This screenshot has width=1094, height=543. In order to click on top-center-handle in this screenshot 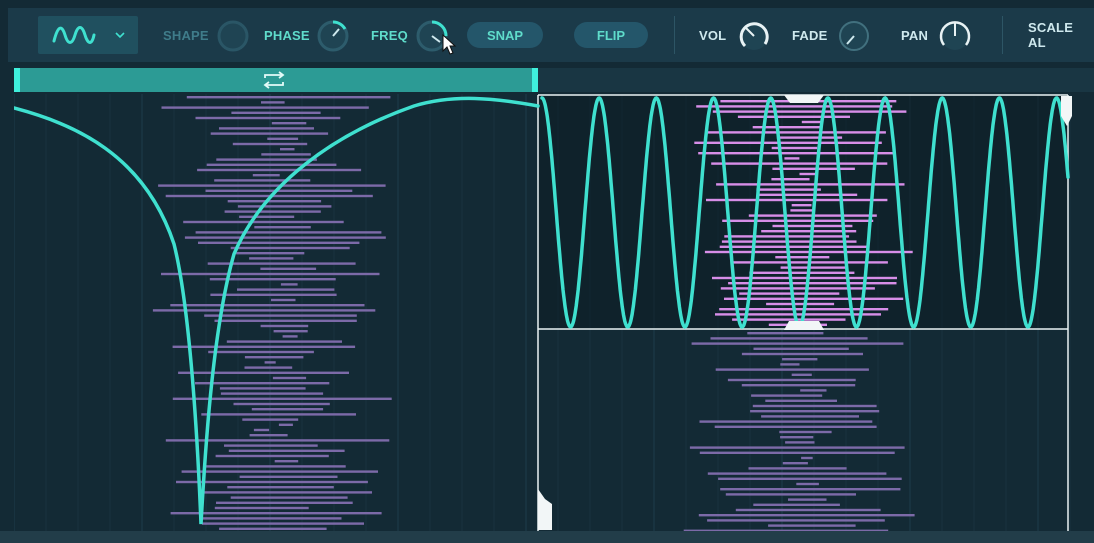, I will do `click(804, 99)`.